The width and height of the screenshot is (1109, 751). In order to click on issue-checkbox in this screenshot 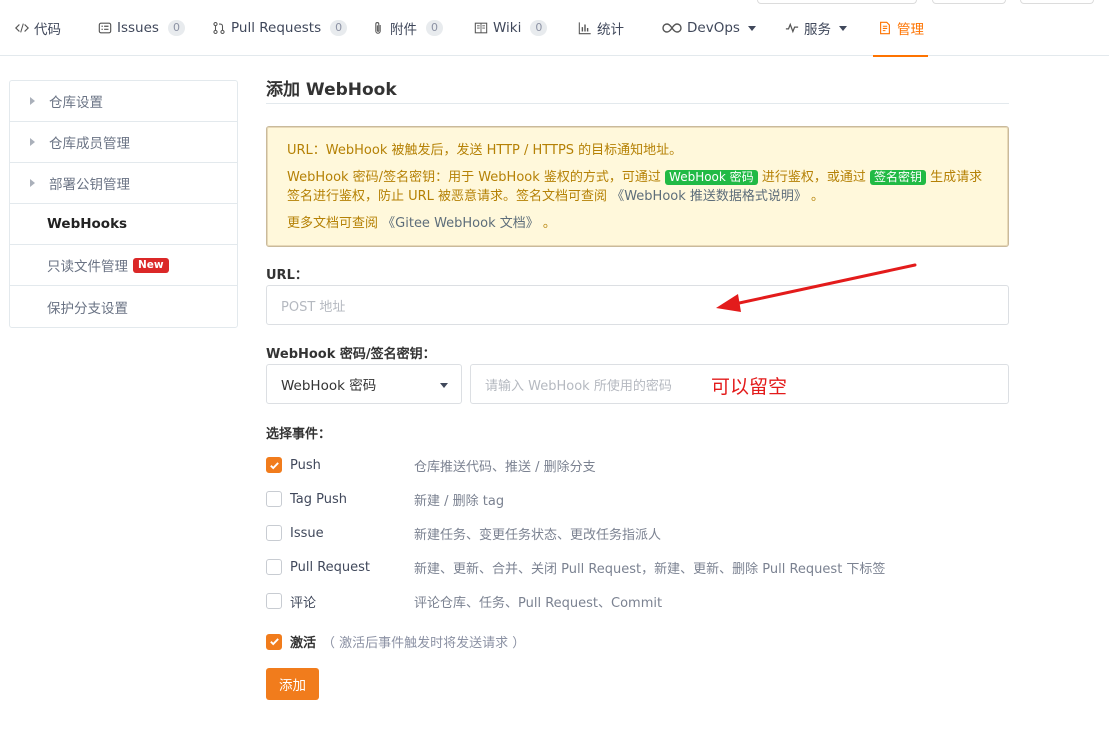, I will do `click(274, 533)`.